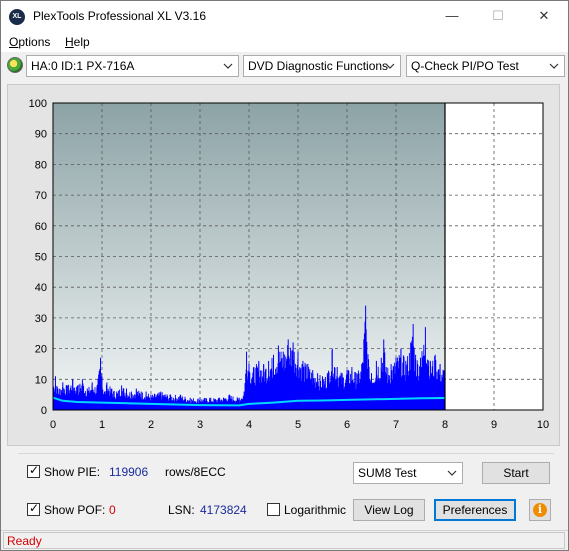 Image resolution: width=569 pixels, height=551 pixels. What do you see at coordinates (41, 165) in the screenshot?
I see `y-tick-label: 80` at bounding box center [41, 165].